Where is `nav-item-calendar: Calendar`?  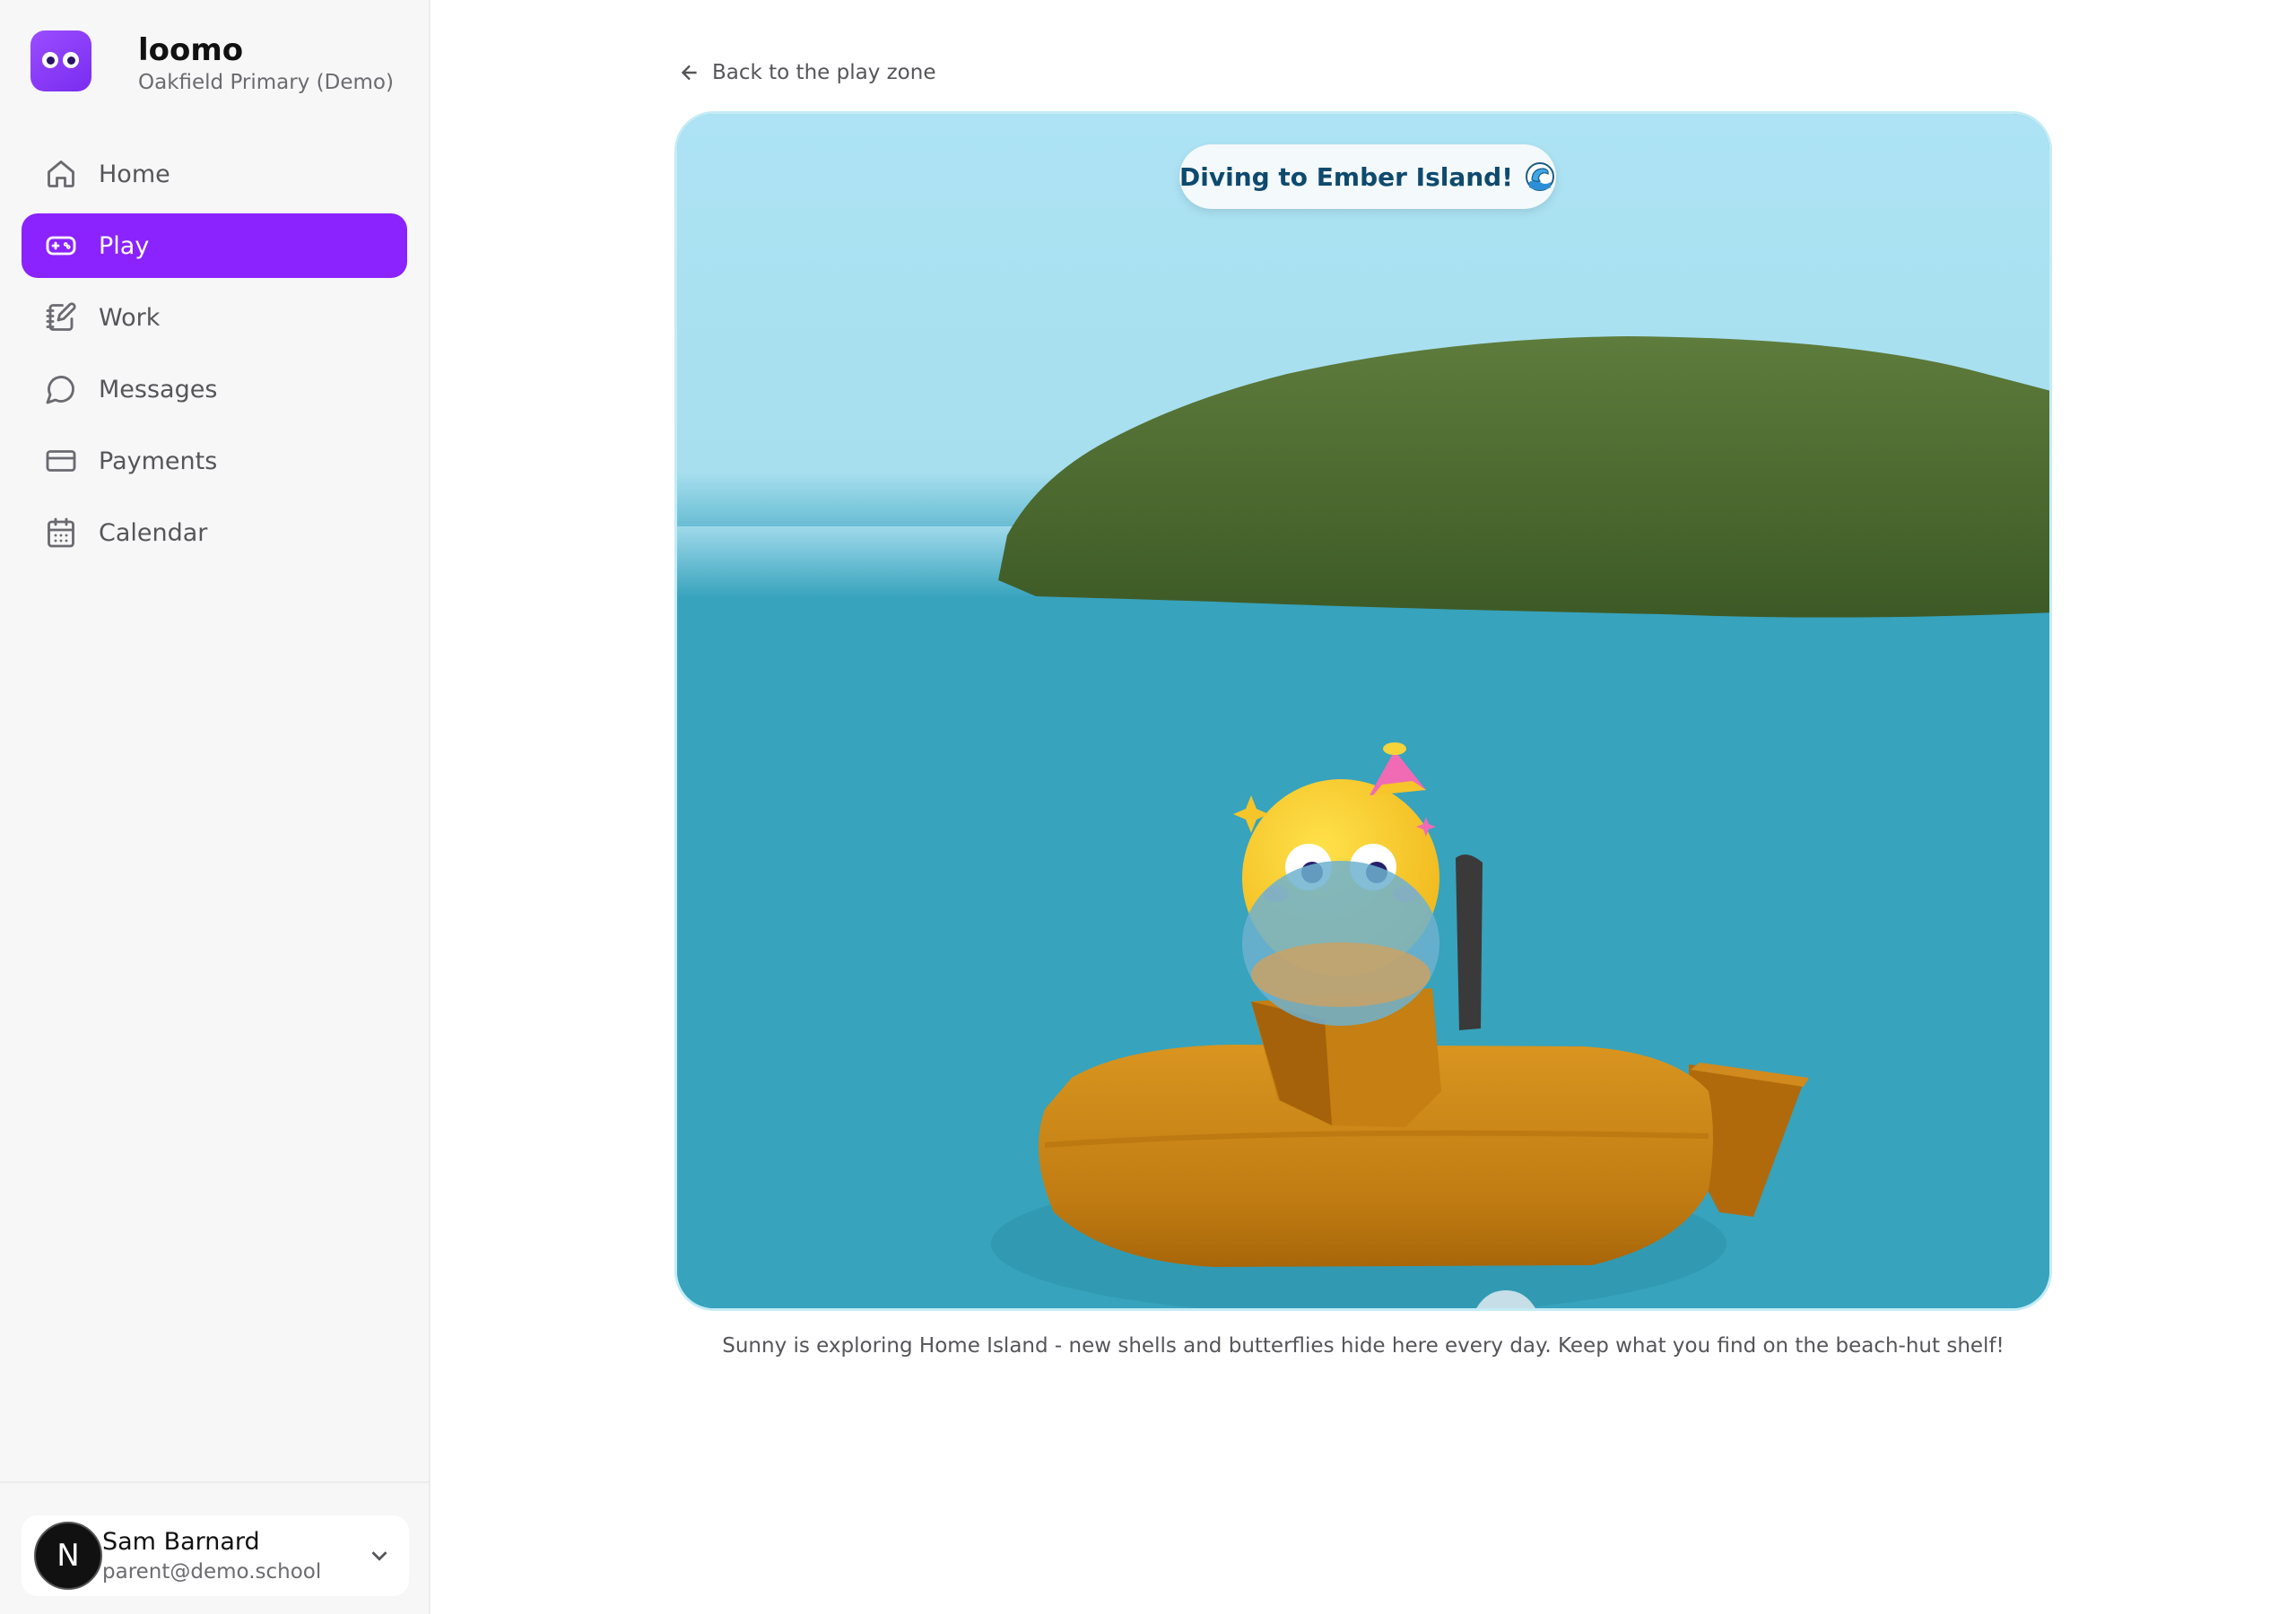
nav-item-calendar: Calendar is located at coordinates (214, 532).